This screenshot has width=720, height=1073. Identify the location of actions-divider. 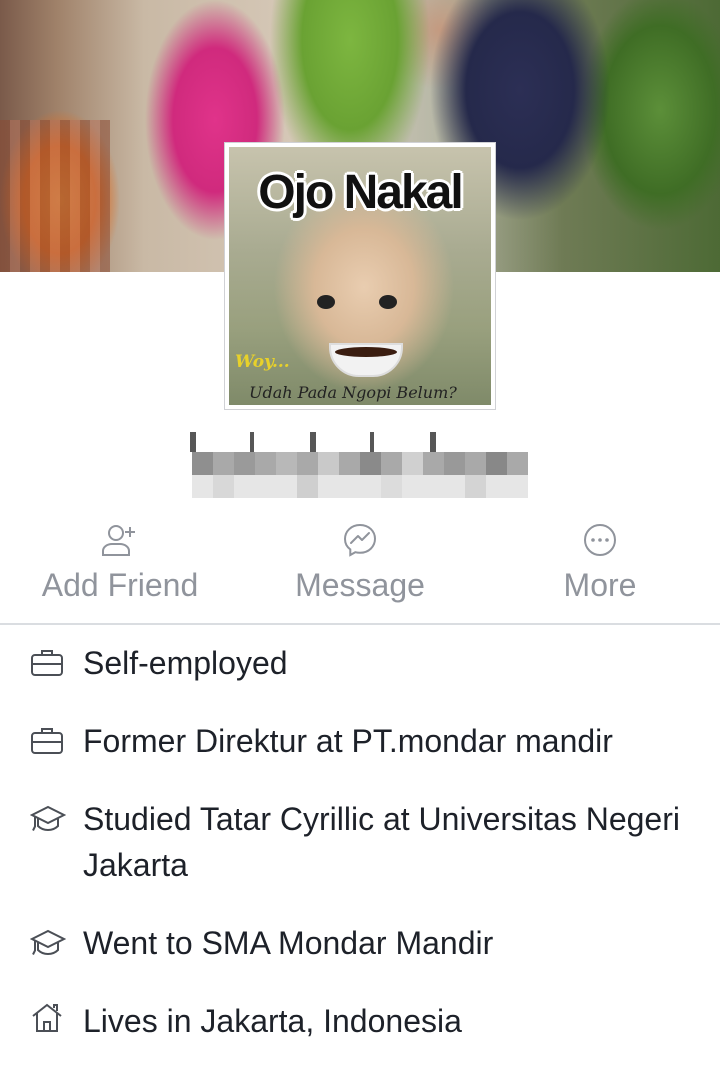
(360, 624).